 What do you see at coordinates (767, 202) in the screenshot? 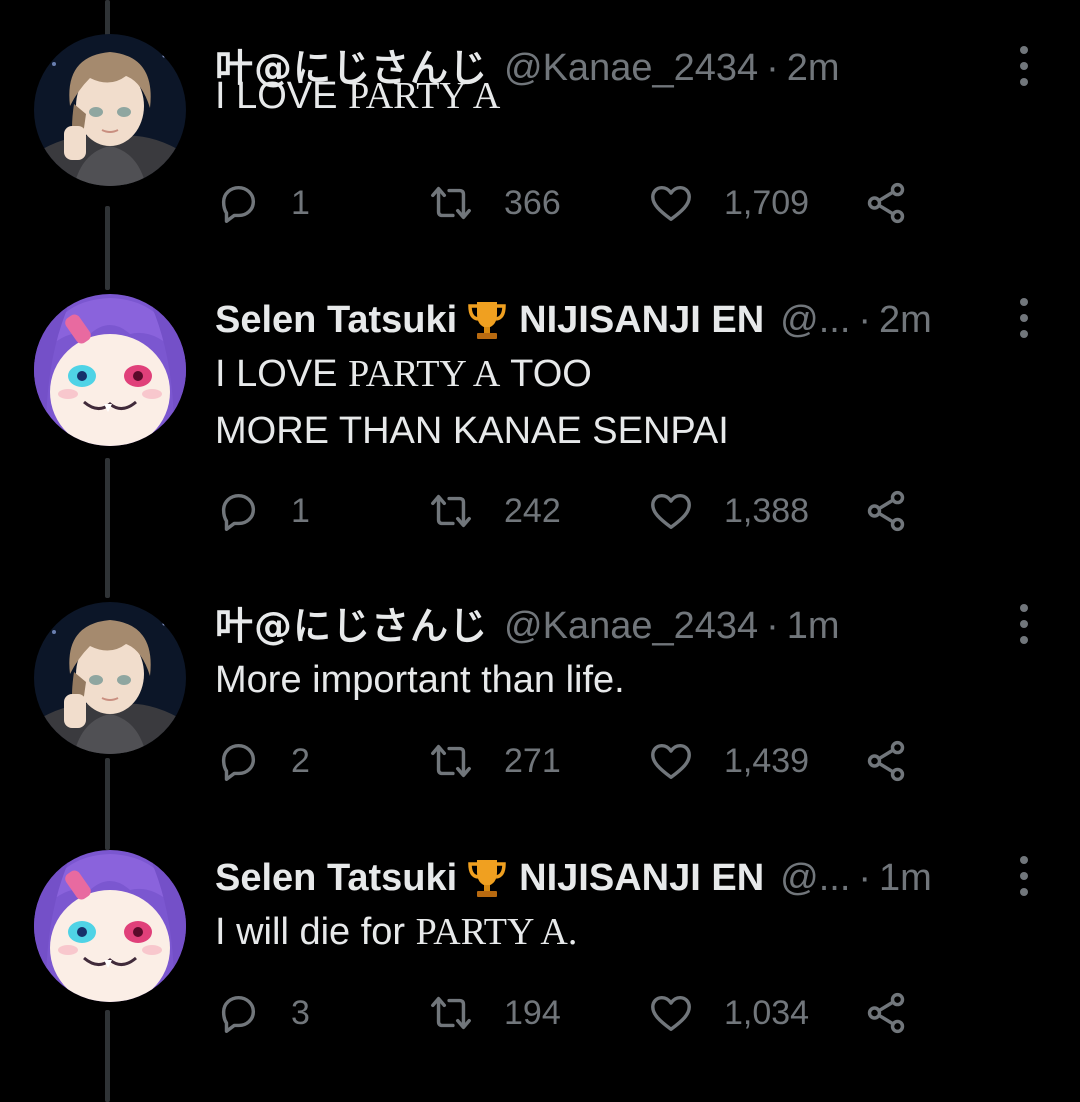
I see `like-count: 1,709` at bounding box center [767, 202].